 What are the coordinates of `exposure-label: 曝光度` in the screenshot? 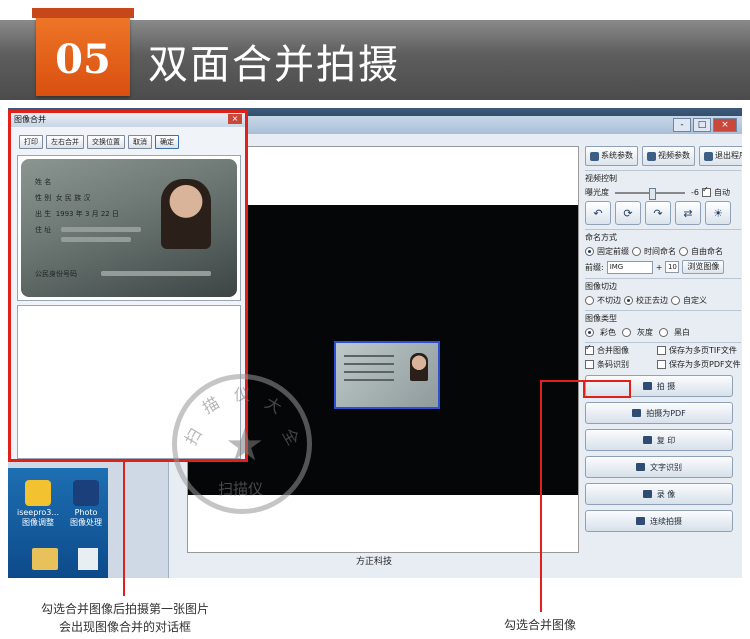 It's located at (597, 192).